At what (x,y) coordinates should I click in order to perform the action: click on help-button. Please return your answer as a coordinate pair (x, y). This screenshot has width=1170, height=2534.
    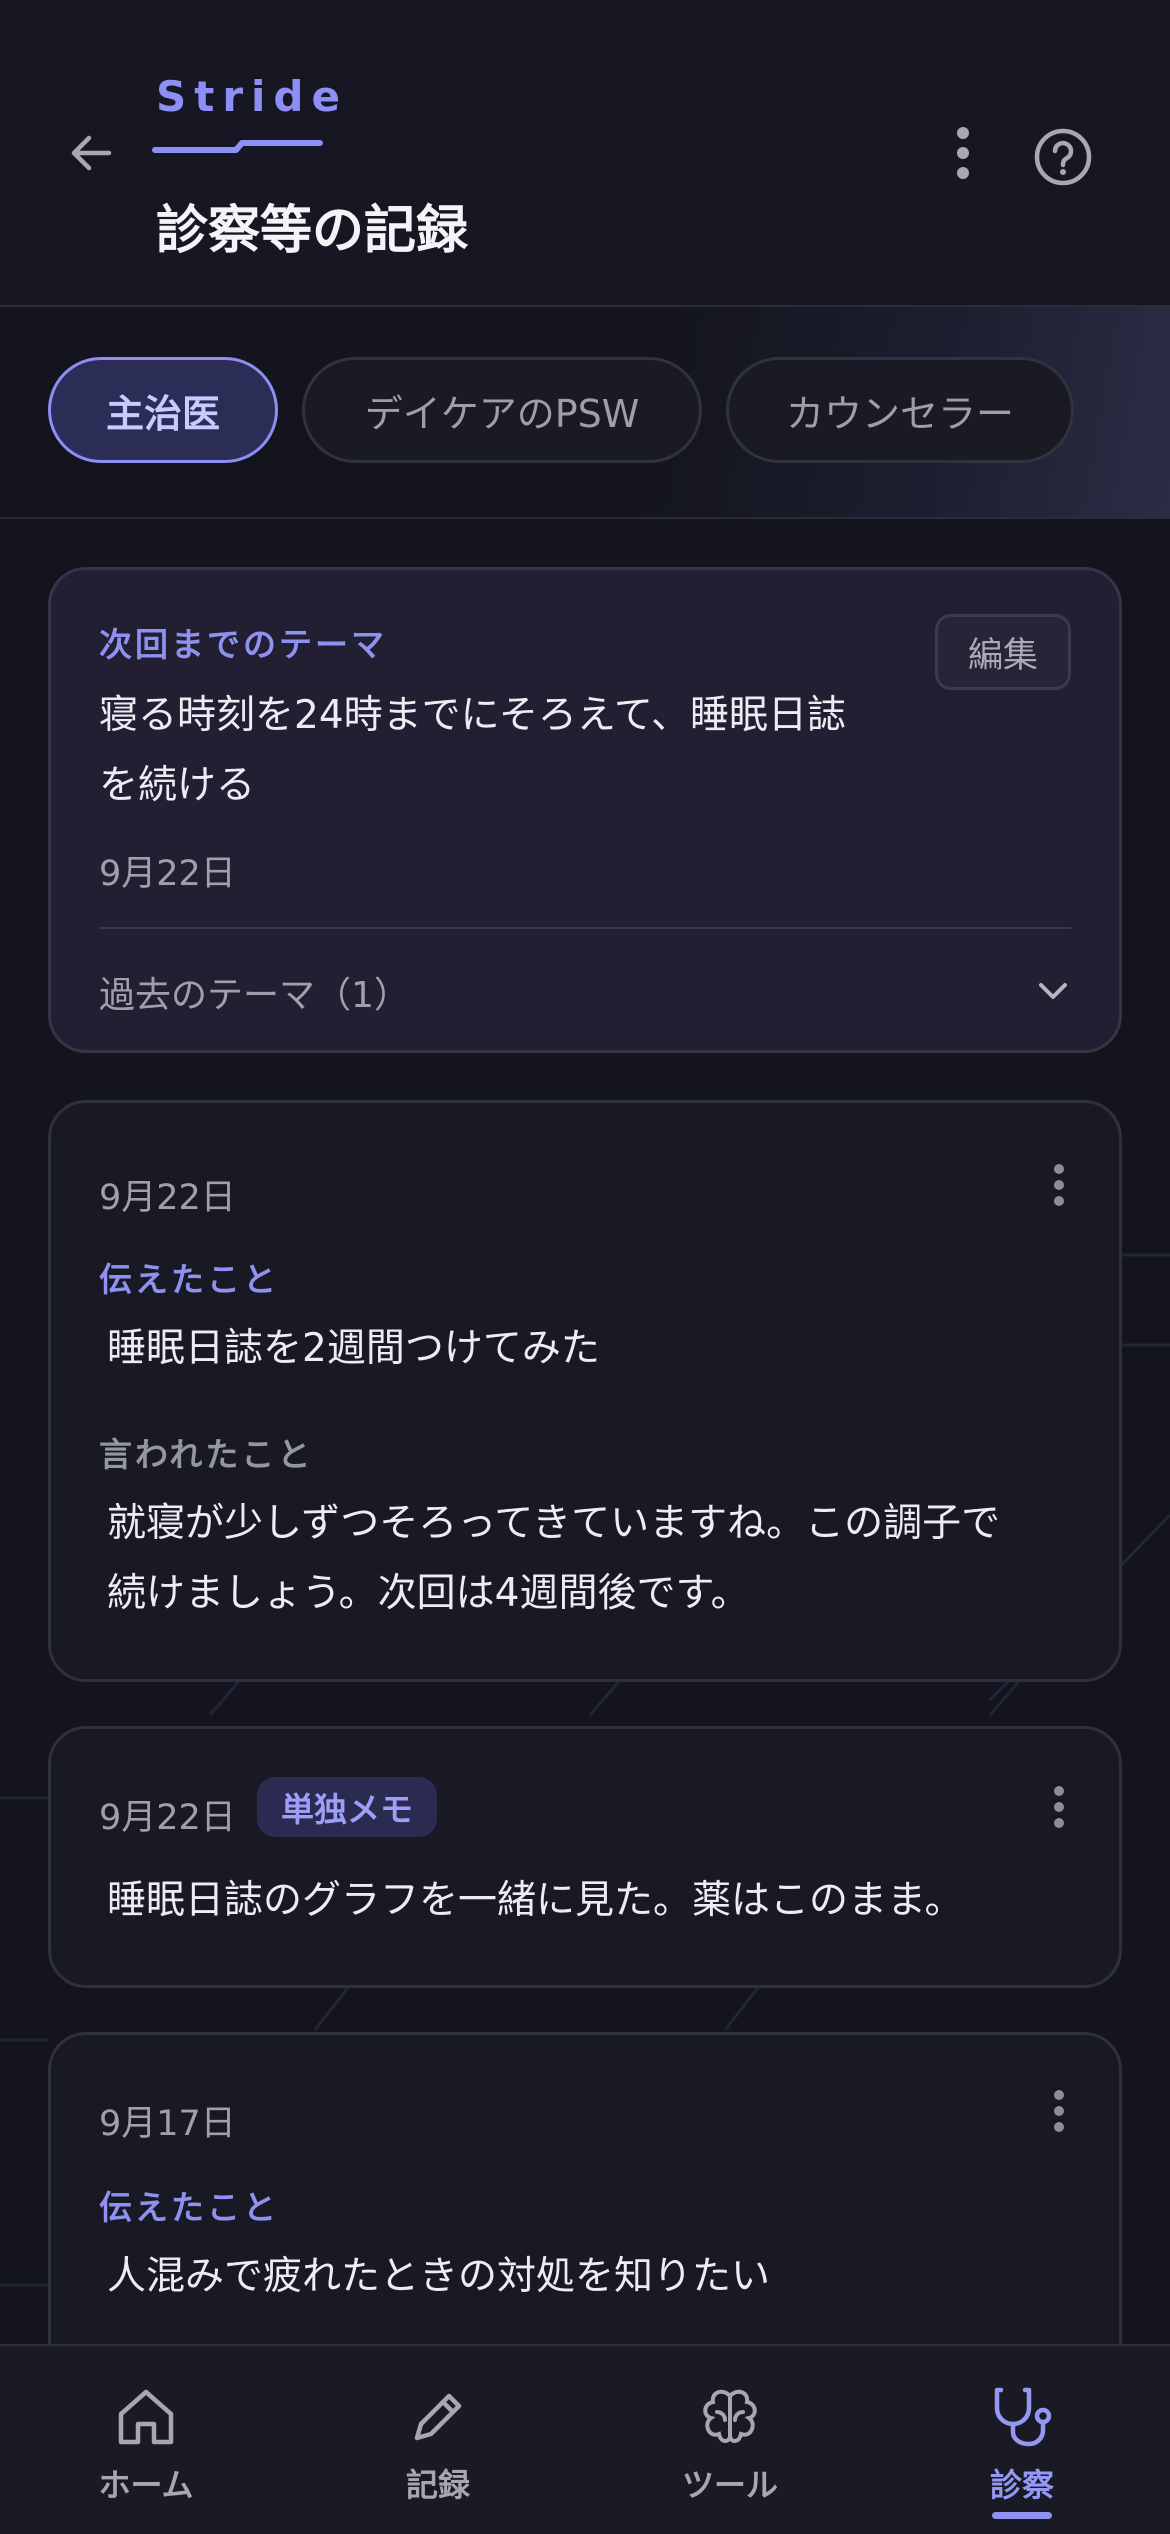
    Looking at the image, I should click on (1063, 157).